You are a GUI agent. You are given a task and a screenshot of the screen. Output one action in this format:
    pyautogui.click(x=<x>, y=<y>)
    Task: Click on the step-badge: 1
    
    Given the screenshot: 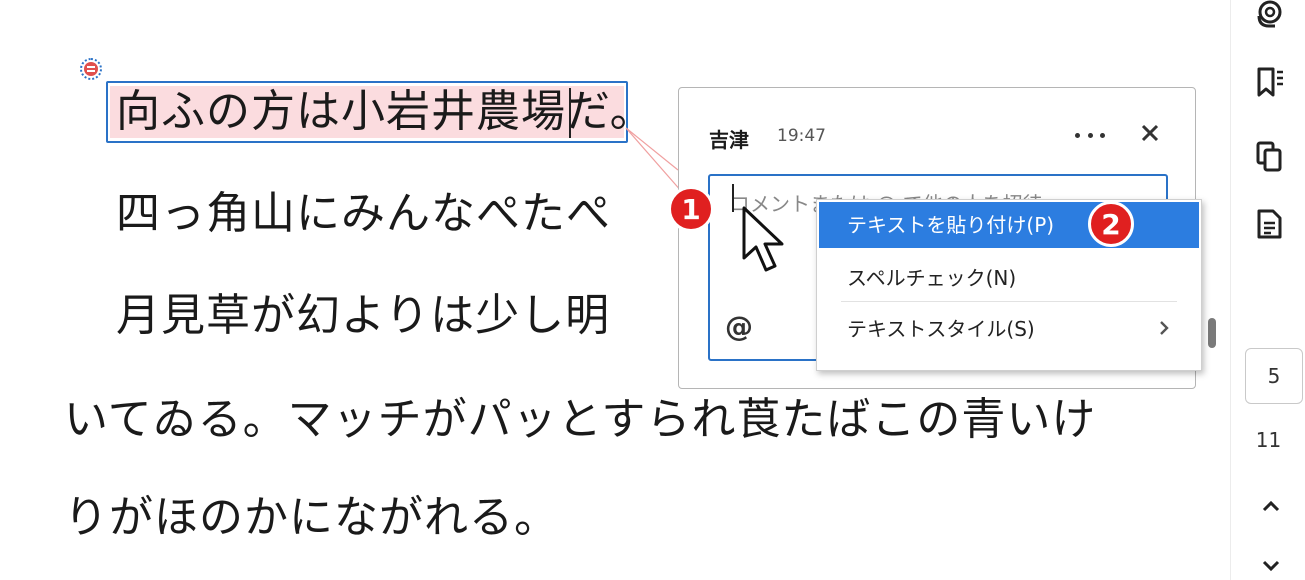 What is the action you would take?
    pyautogui.click(x=691, y=209)
    